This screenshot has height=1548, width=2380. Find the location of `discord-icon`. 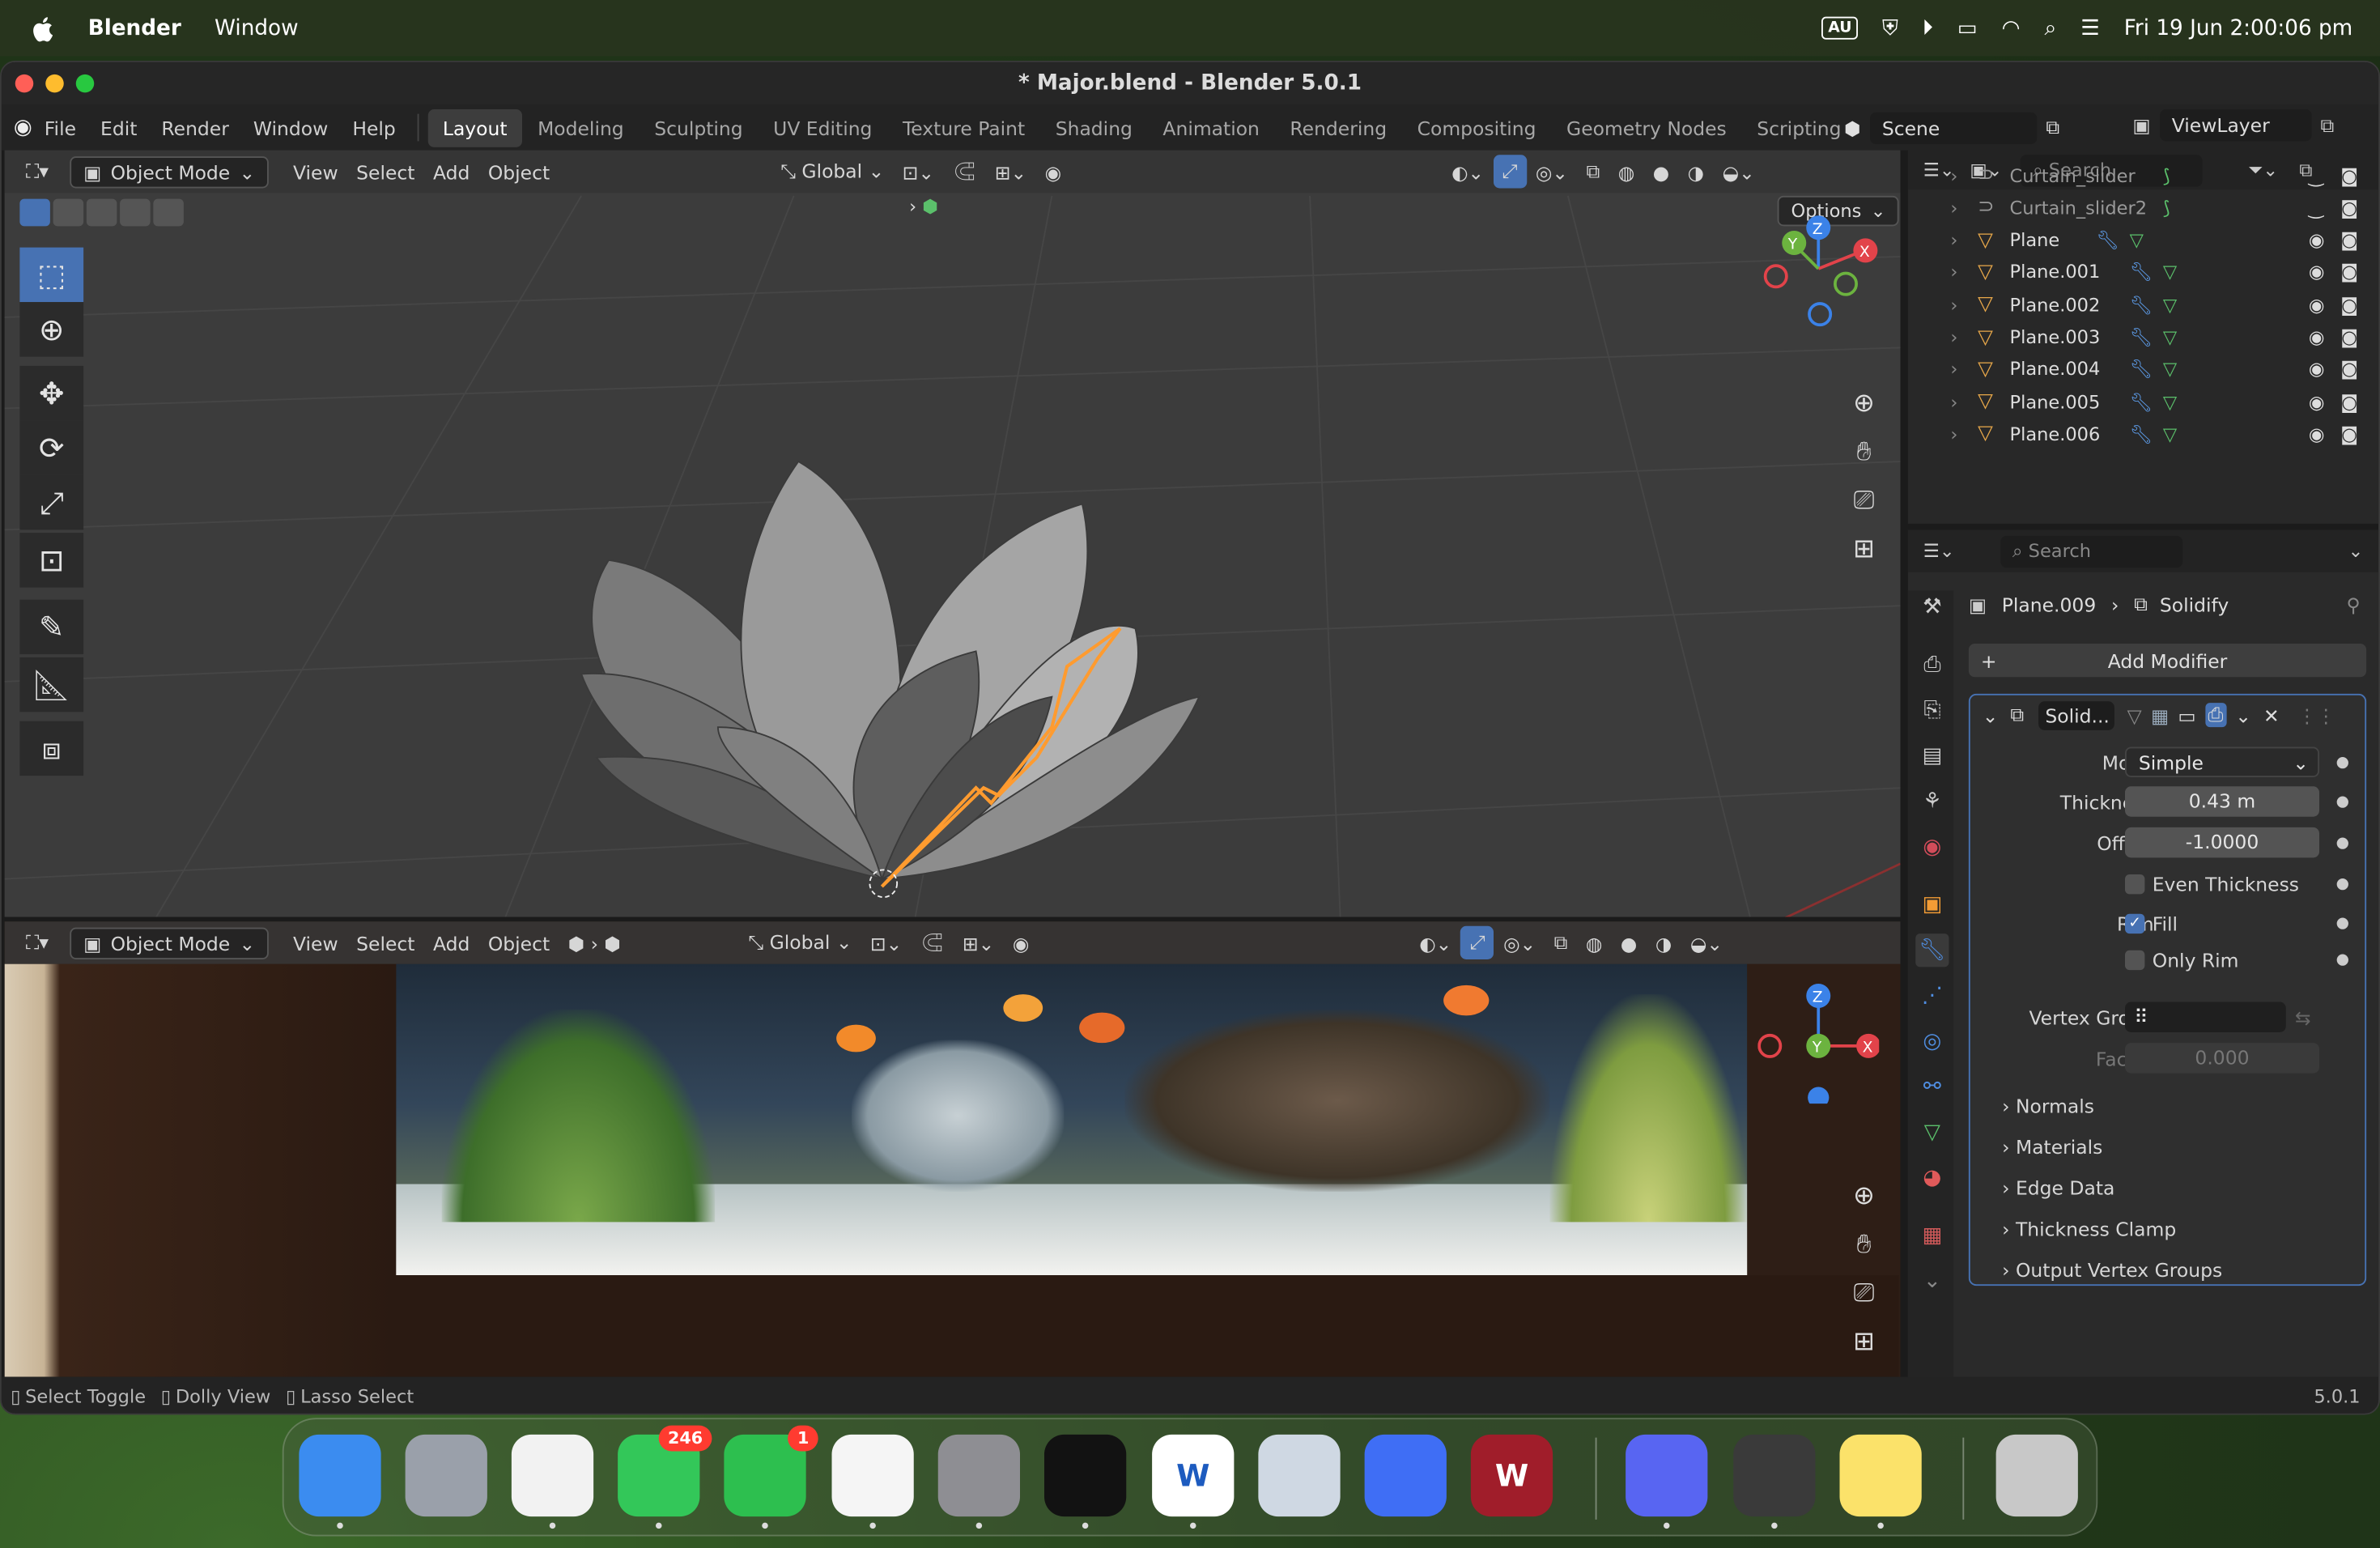

discord-icon is located at coordinates (1667, 1481).